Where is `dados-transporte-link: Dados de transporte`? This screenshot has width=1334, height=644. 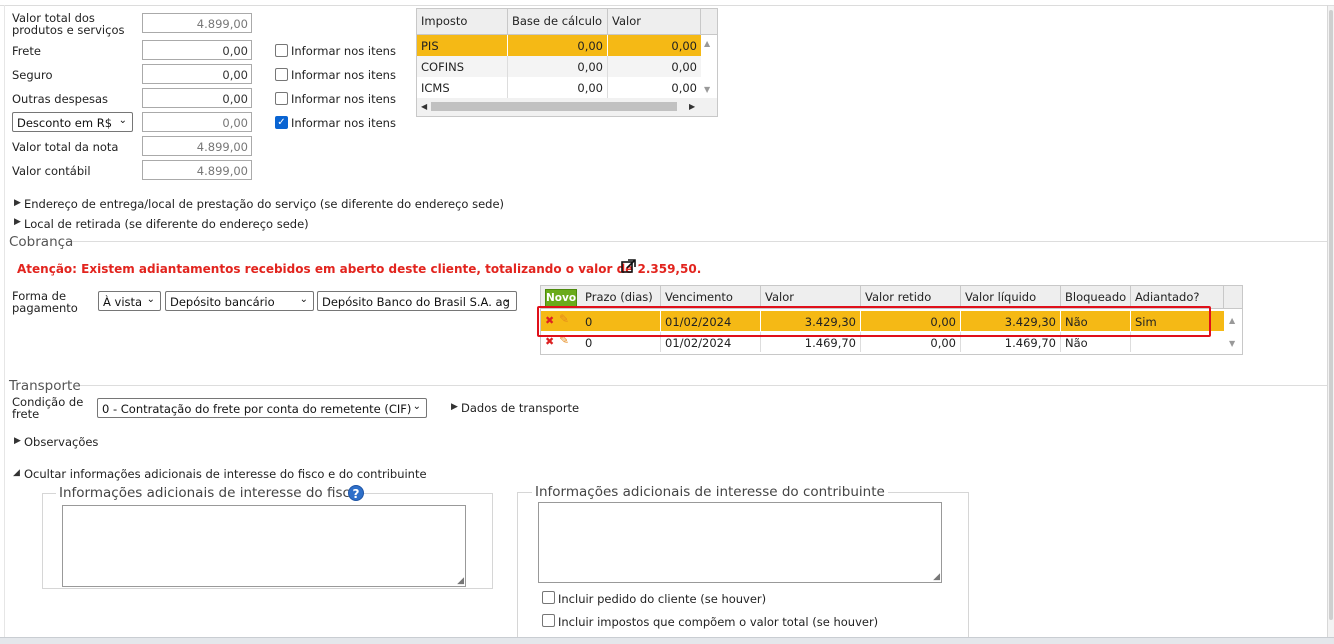 dados-transporte-link: Dados de transporte is located at coordinates (520, 408).